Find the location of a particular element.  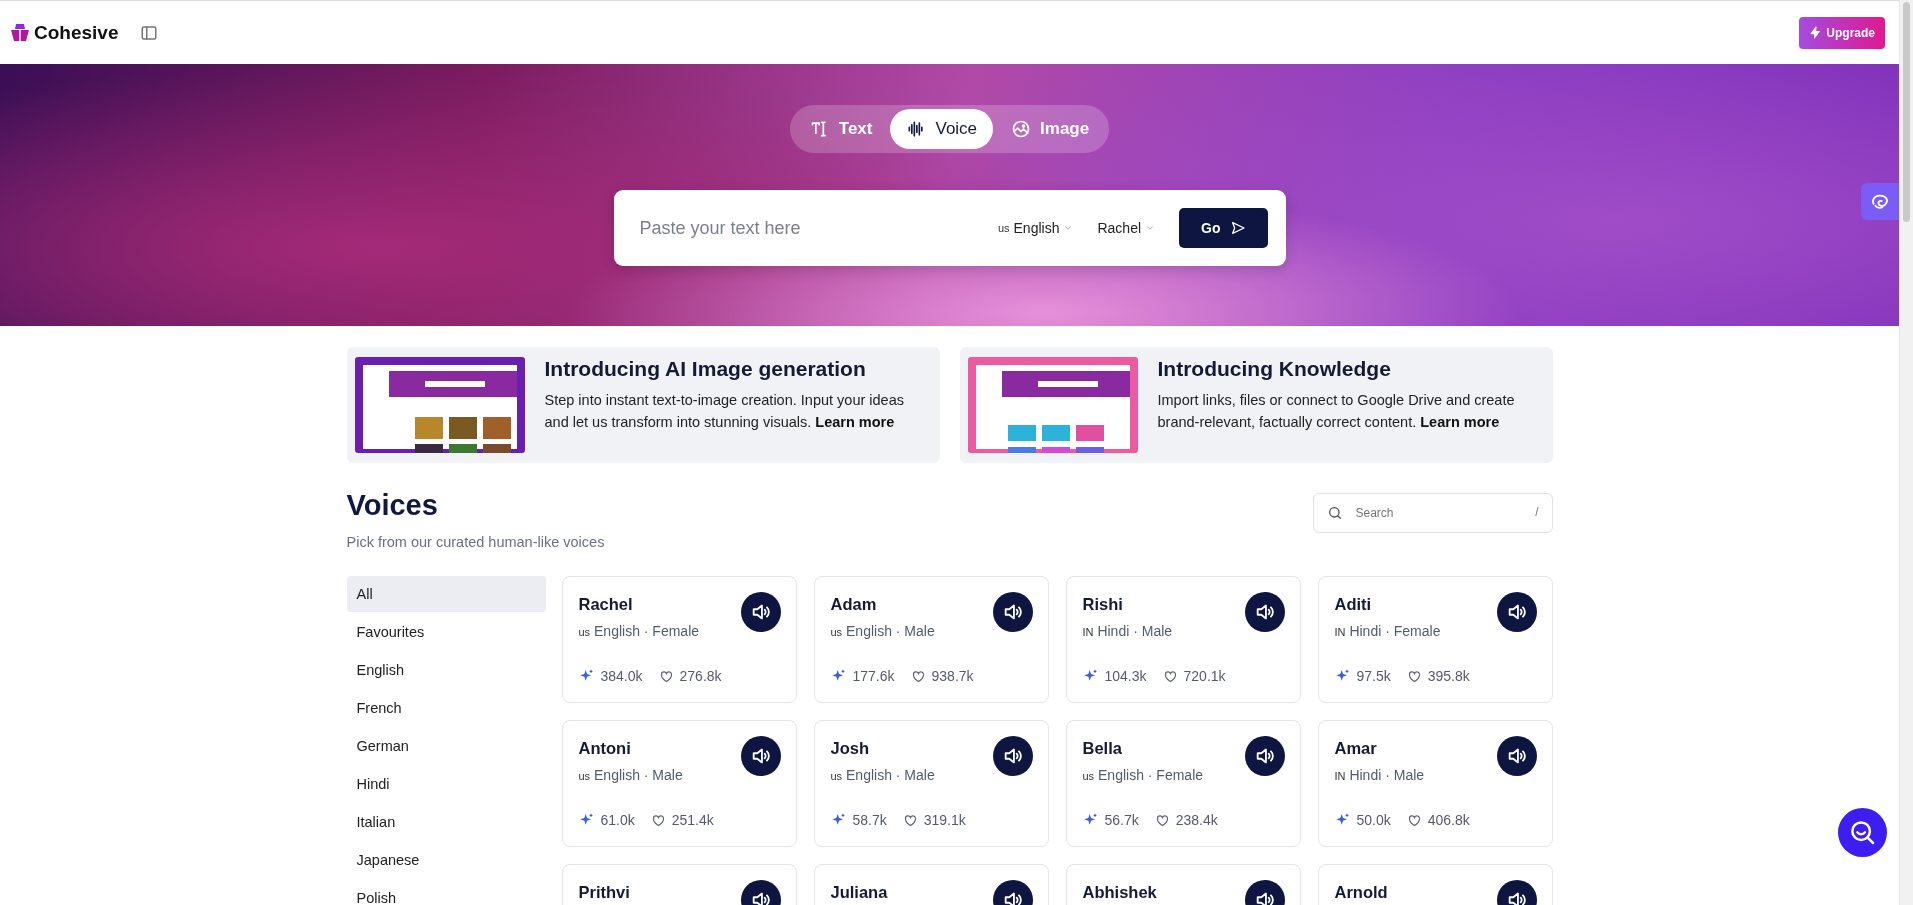

voice-details: IN Hindi · Female is located at coordinates (1387, 631).